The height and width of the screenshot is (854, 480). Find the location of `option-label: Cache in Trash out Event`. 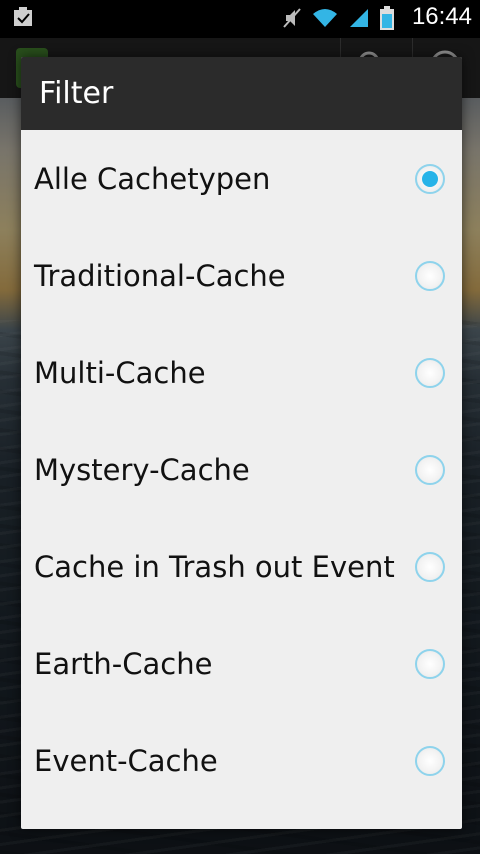

option-label: Cache in Trash out Event is located at coordinates (214, 566).